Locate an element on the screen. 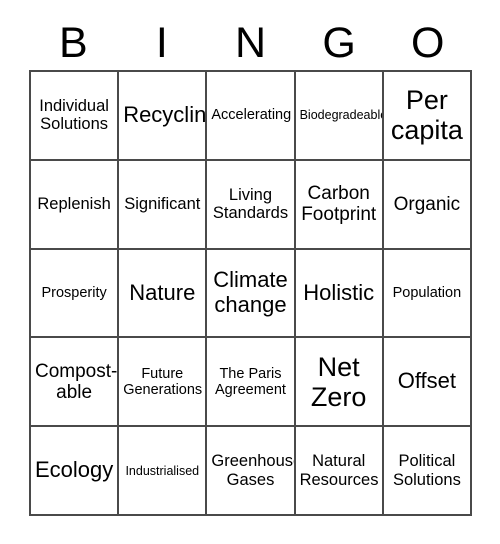 The width and height of the screenshot is (500, 544). bingo-cell-label: Industrialised is located at coordinates (162, 470).